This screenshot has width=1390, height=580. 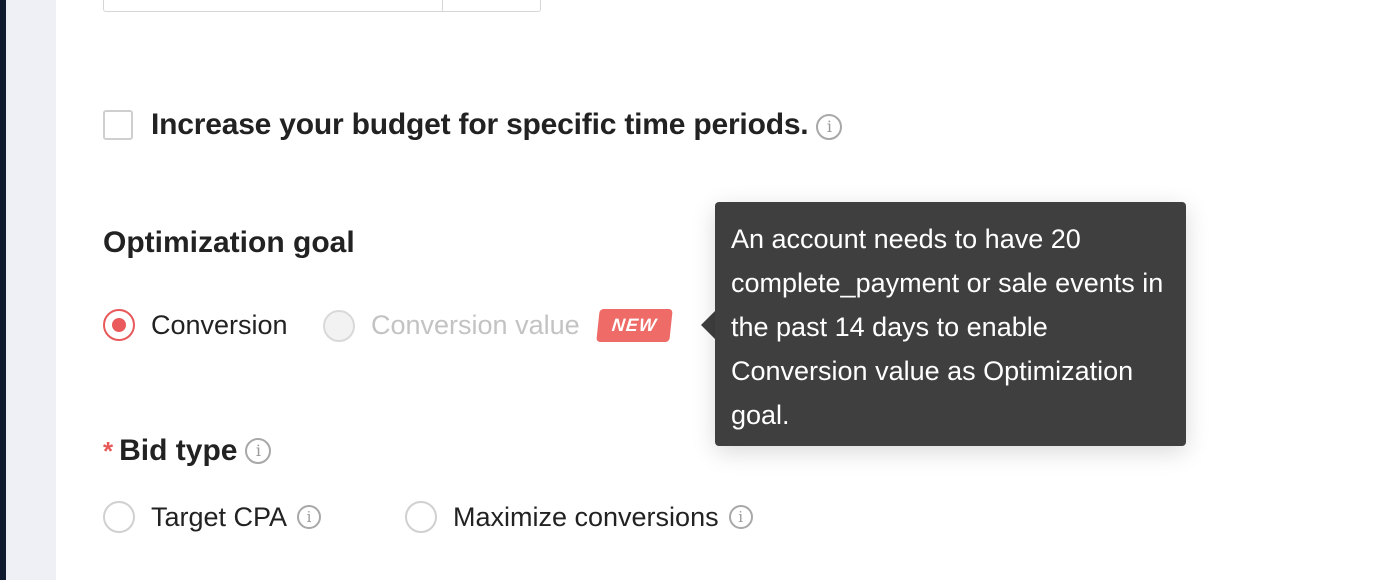 What do you see at coordinates (708, 325) in the screenshot?
I see `tooltip-arrow` at bounding box center [708, 325].